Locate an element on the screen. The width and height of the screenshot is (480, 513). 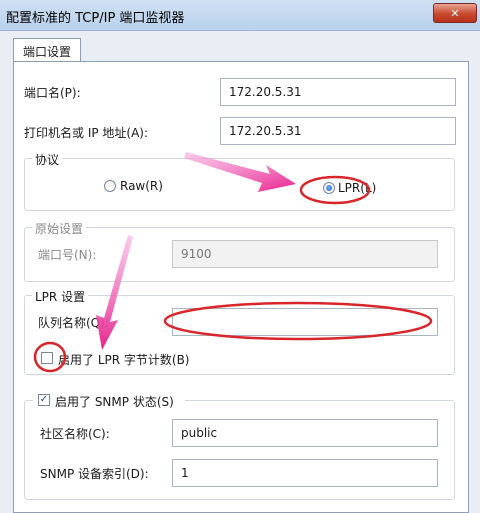
title-bar: 配置标准的 TCP/IP 端口监视器 ✕ is located at coordinates (240, 15).